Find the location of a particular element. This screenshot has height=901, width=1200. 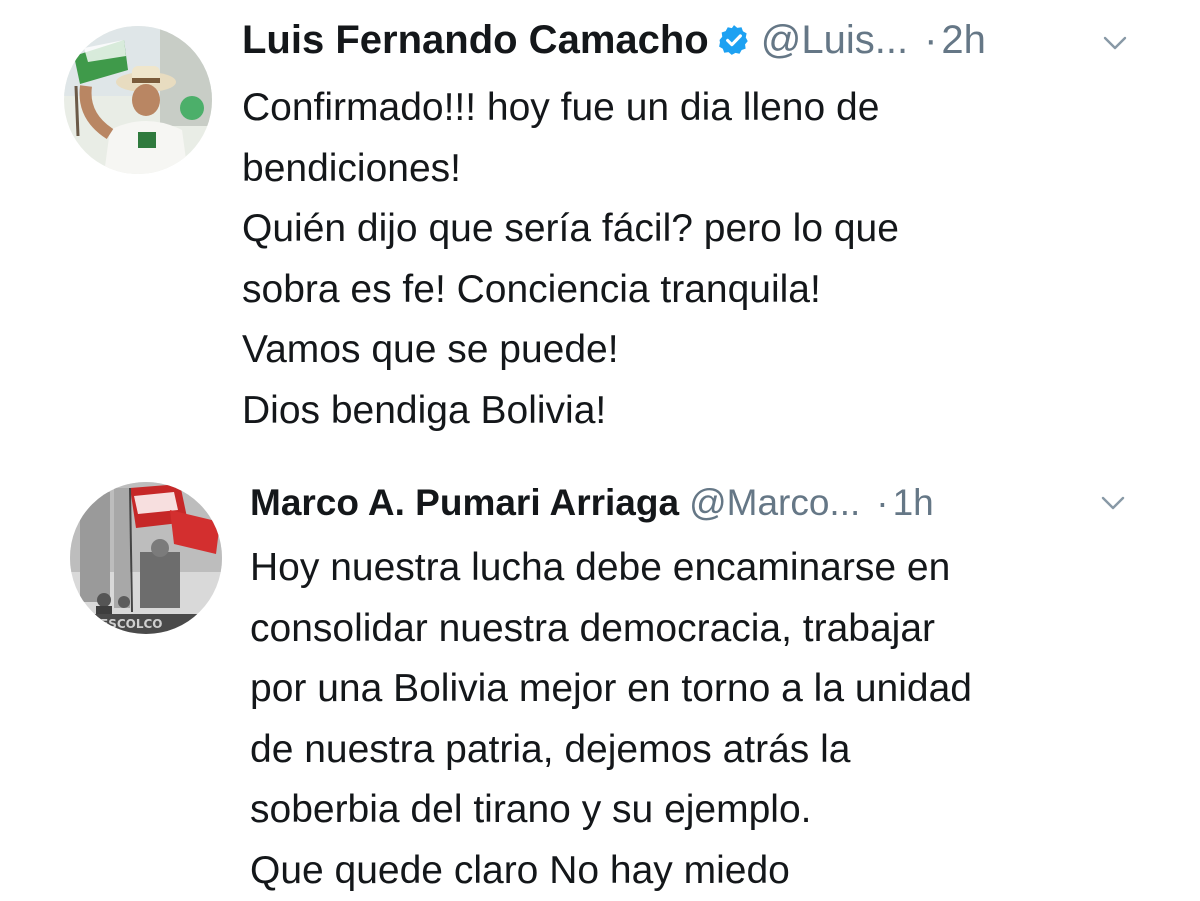

tweet-text-line: soberbia del tirano y su ejemplo. is located at coordinates (611, 810).